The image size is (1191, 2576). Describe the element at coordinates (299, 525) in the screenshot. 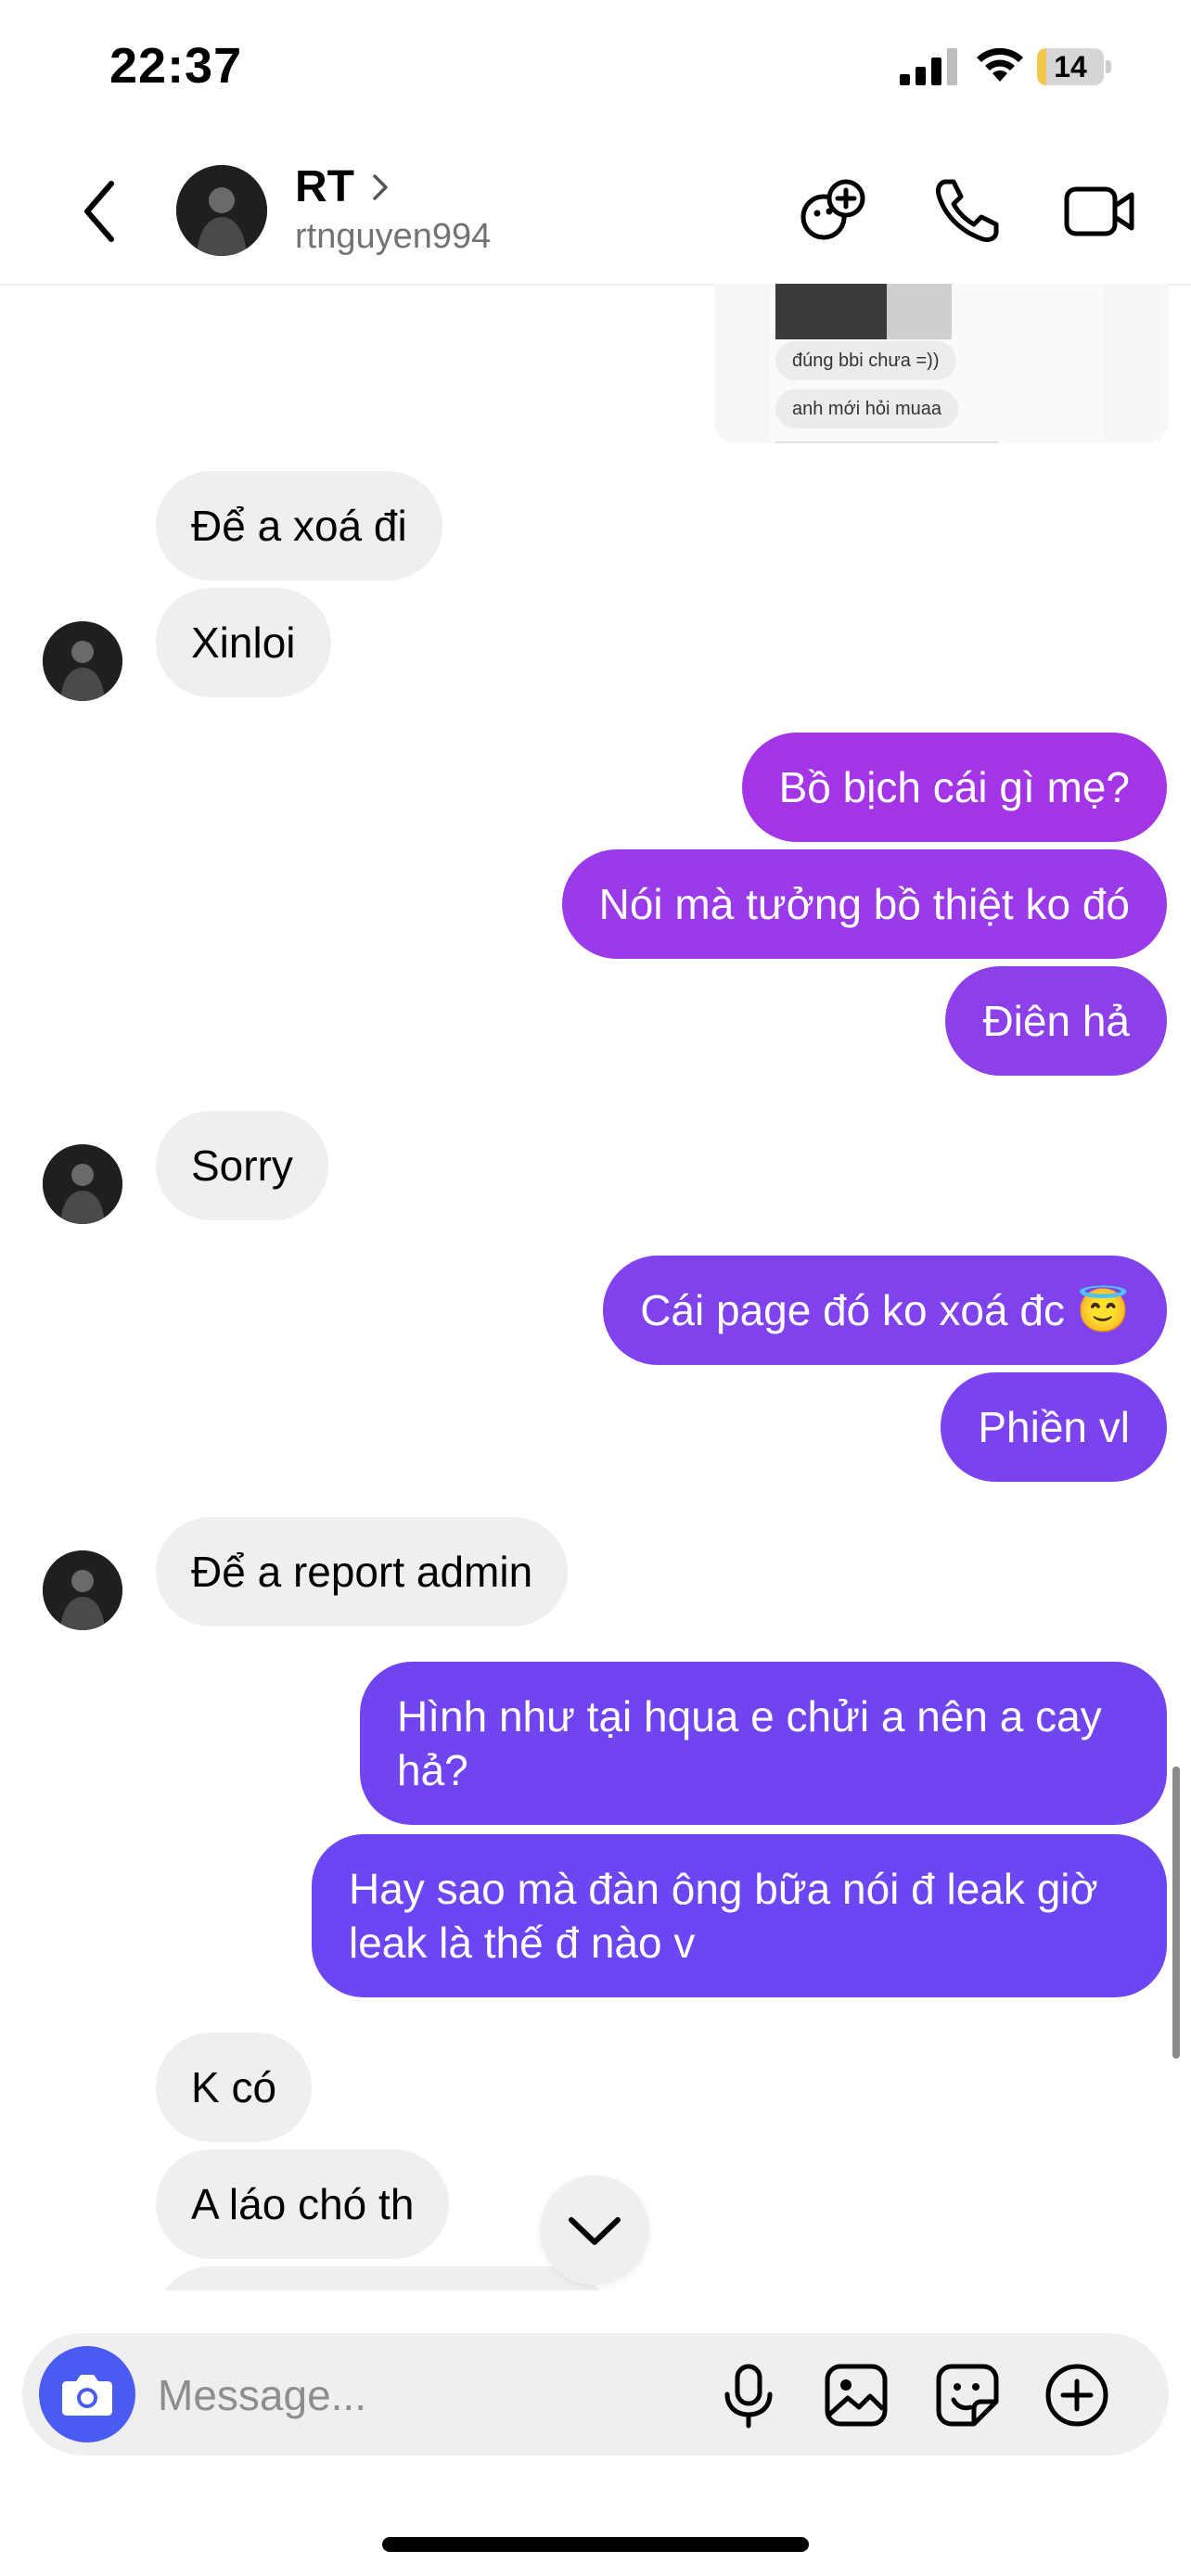

I see `incoming-message: Để a xoá đi` at that location.